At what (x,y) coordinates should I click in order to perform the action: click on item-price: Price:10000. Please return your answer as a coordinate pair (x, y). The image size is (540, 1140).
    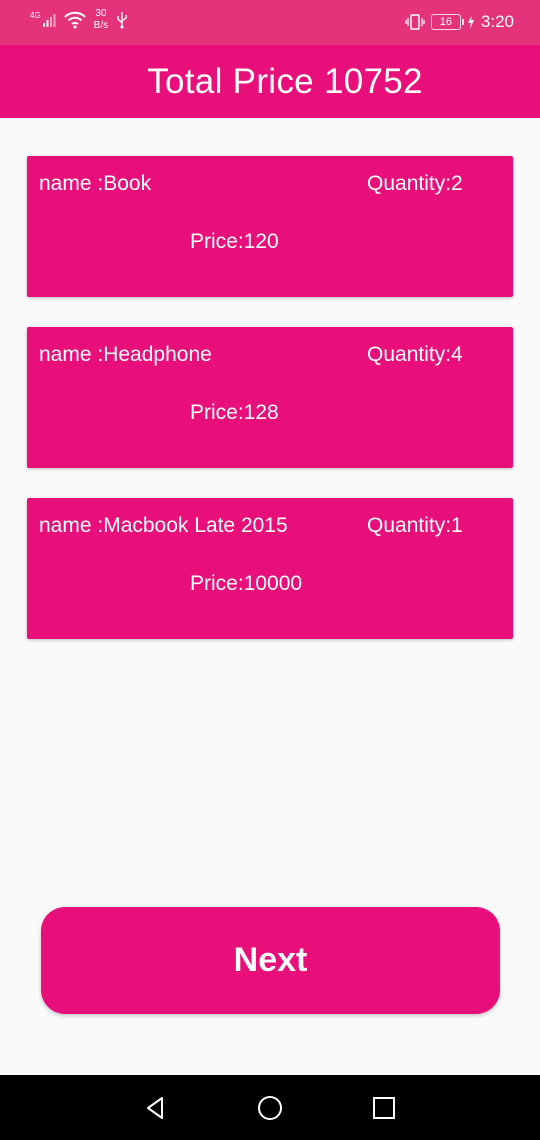
    Looking at the image, I should click on (246, 583).